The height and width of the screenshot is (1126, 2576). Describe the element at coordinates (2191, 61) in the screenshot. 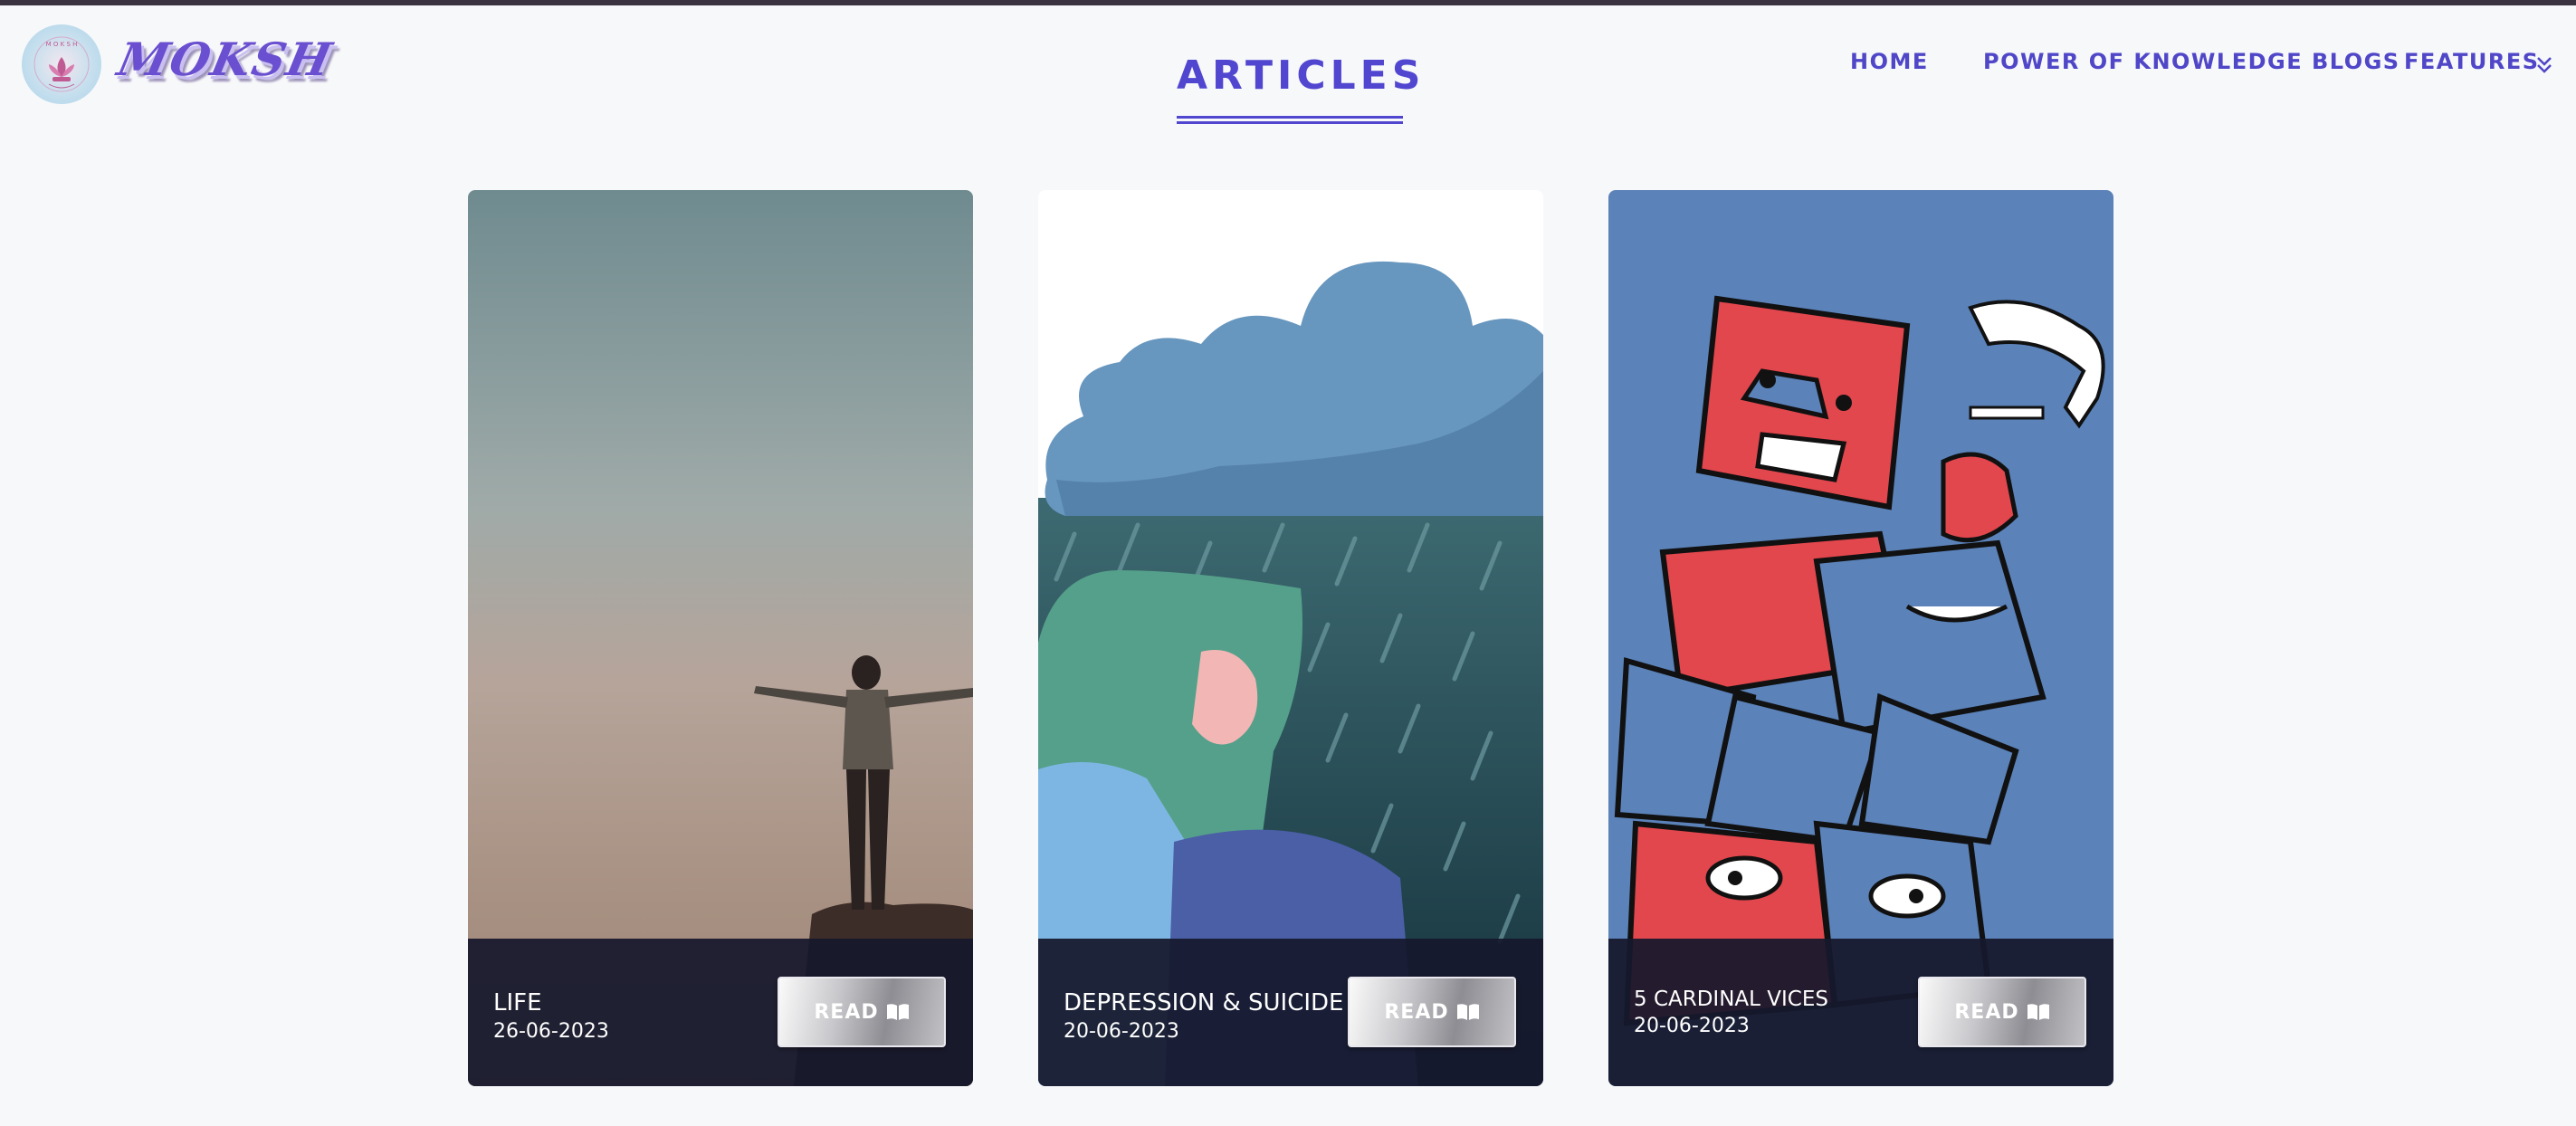

I see `nav-blogs-link: POWER OF KNOWLEDGE BLOGS` at that location.